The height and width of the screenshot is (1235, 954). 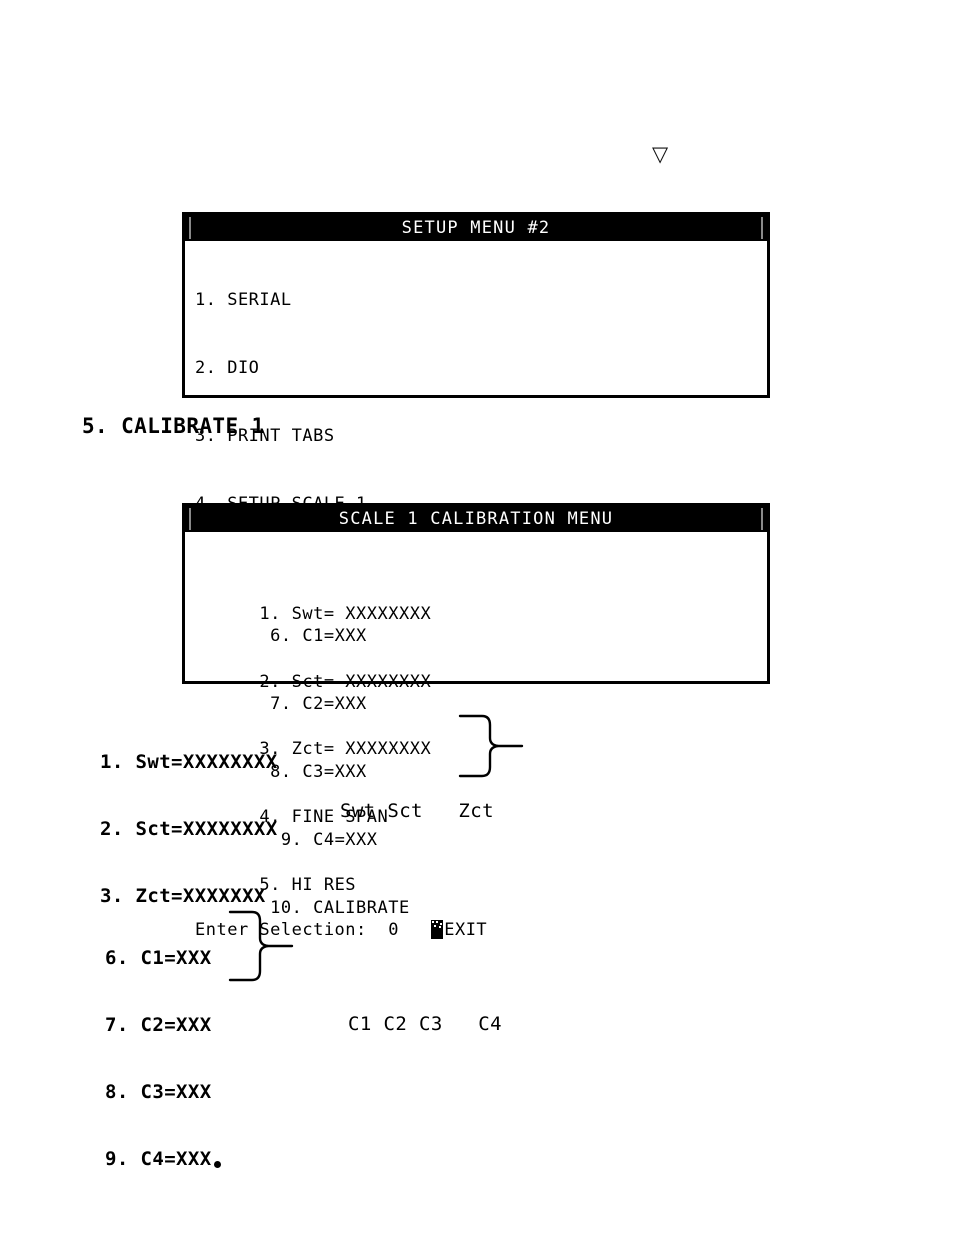 What do you see at coordinates (158, 1092) in the screenshot?
I see `callout-b-item-c3: 8. C3=XXX` at bounding box center [158, 1092].